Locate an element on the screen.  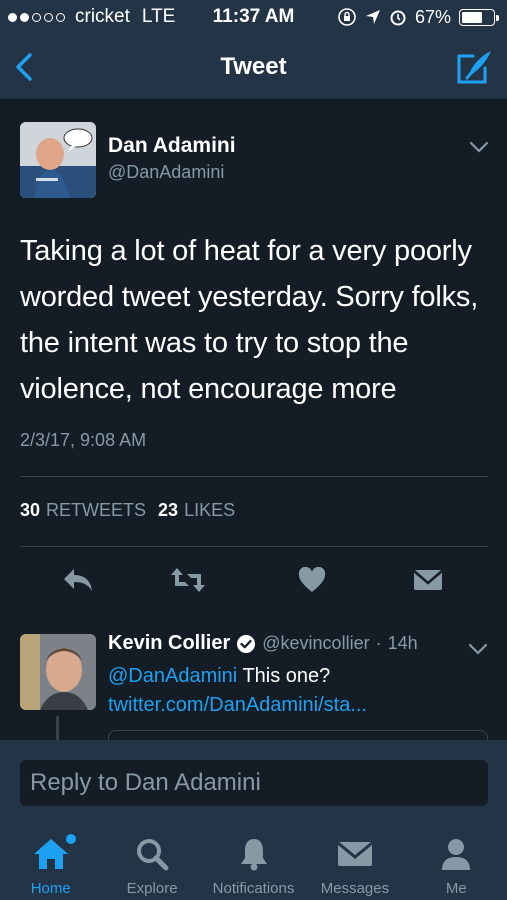
tab-messages: Messages is located at coordinates (354, 860).